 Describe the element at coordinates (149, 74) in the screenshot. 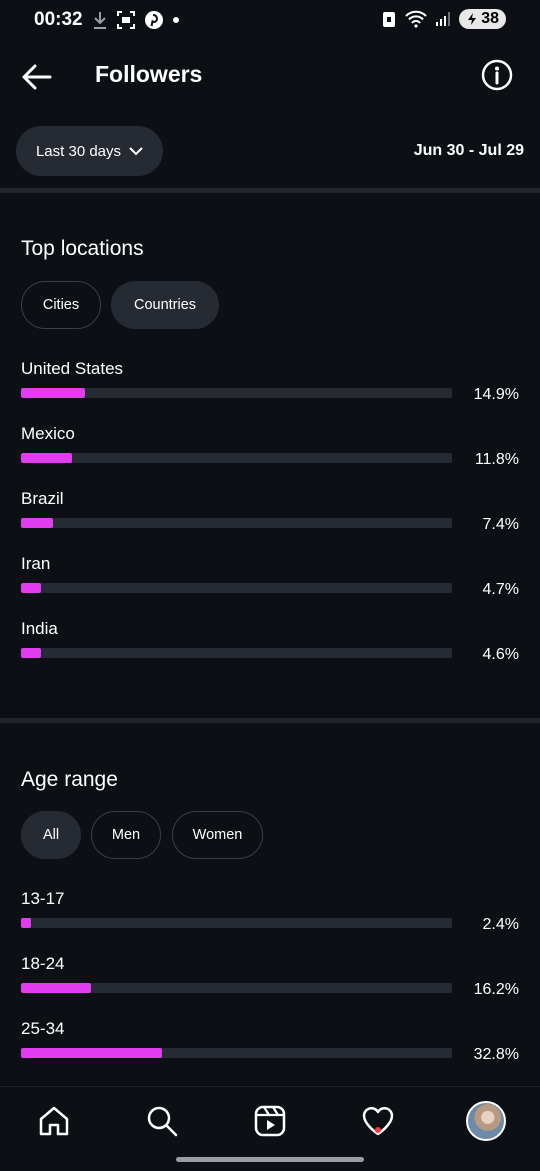

I see `page-title: Followers` at that location.